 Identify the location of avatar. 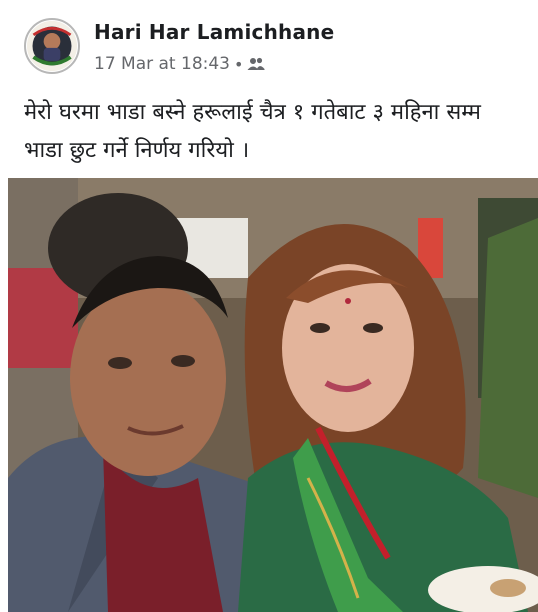
(52, 46).